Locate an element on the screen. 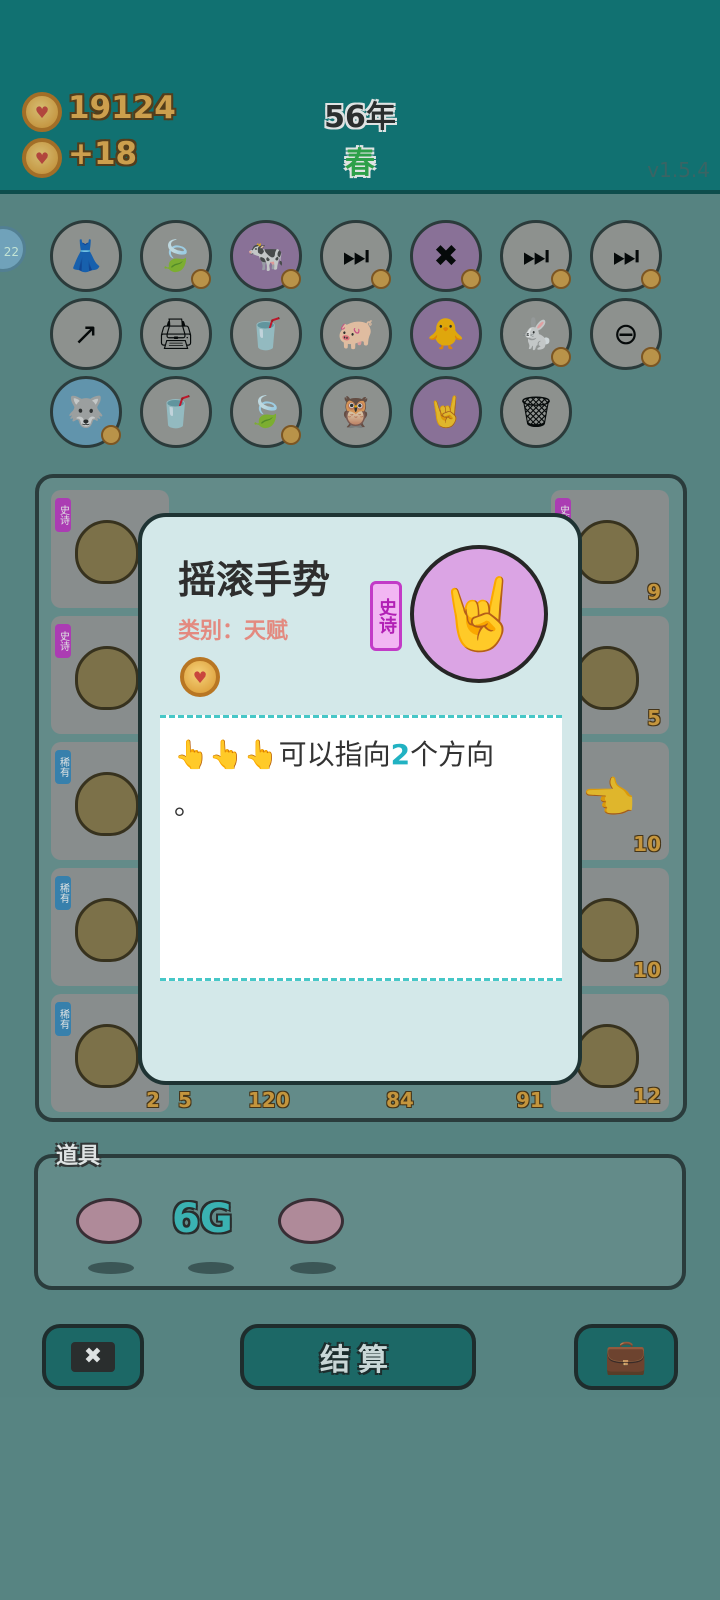  desc-end: 。 is located at coordinates (188, 804).